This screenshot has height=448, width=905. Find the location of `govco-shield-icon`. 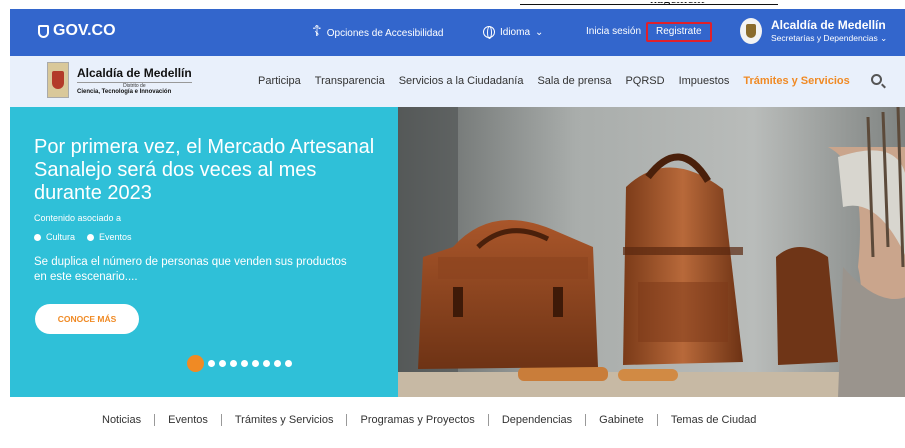

govco-shield-icon is located at coordinates (43, 31).